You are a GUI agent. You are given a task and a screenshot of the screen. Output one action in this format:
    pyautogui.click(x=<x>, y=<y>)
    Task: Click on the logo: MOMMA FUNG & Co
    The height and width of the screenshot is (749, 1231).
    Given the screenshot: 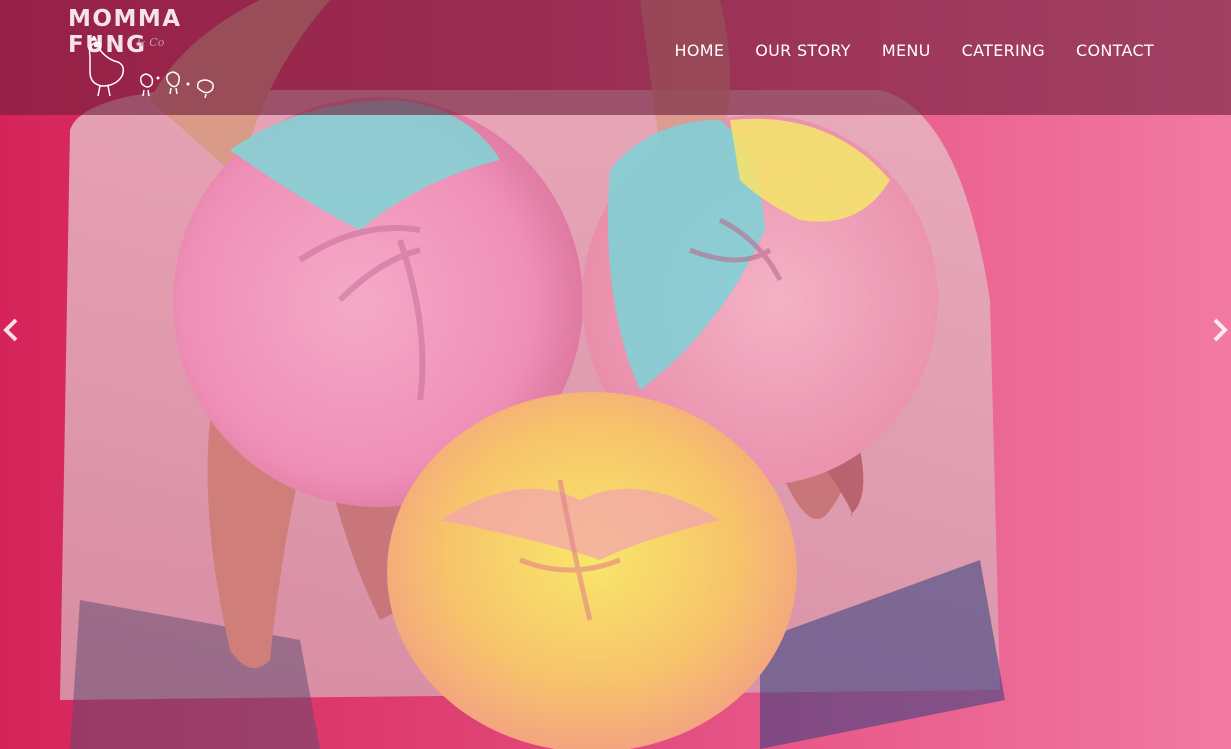 What is the action you would take?
    pyautogui.click(x=166, y=54)
    